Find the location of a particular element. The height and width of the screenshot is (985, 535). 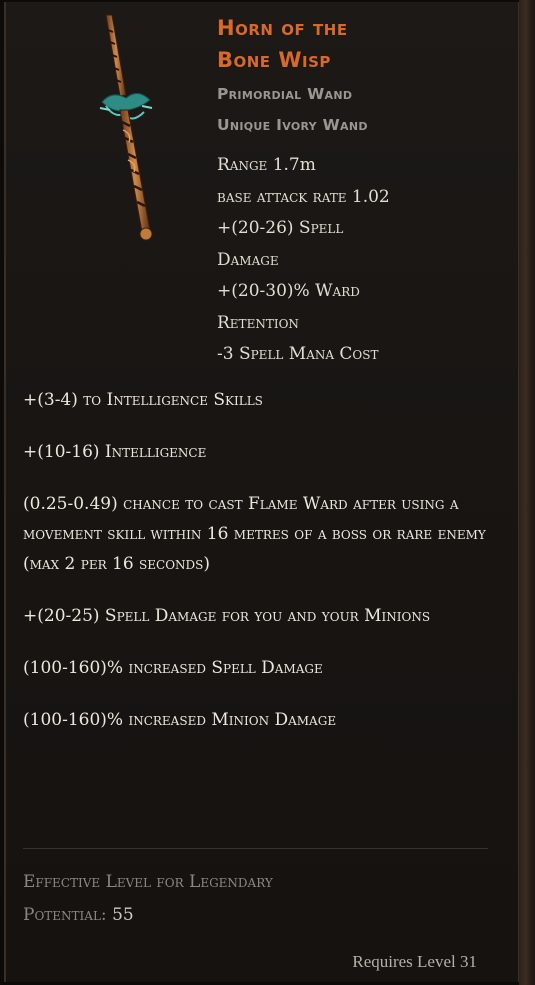

implicit-spell-damage: +(20-26) Spell Damage is located at coordinates (357, 244).